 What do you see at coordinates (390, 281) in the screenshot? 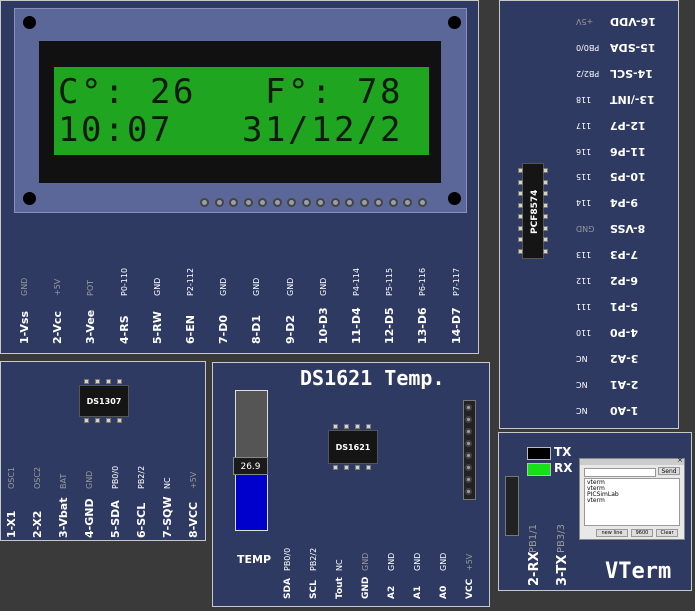
I see `lcd-pin-signal: P5-115` at bounding box center [390, 281].